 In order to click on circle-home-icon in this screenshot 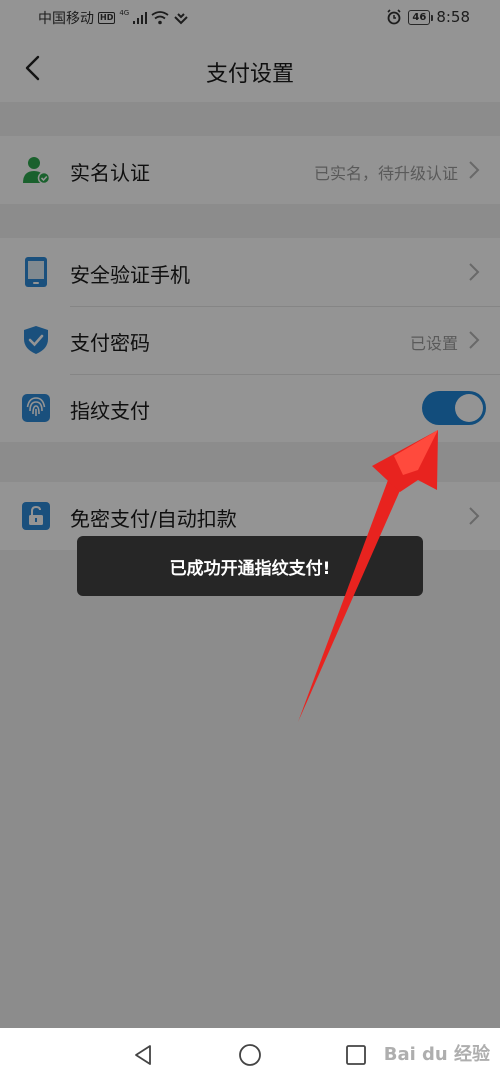, I will do `click(250, 1055)`.